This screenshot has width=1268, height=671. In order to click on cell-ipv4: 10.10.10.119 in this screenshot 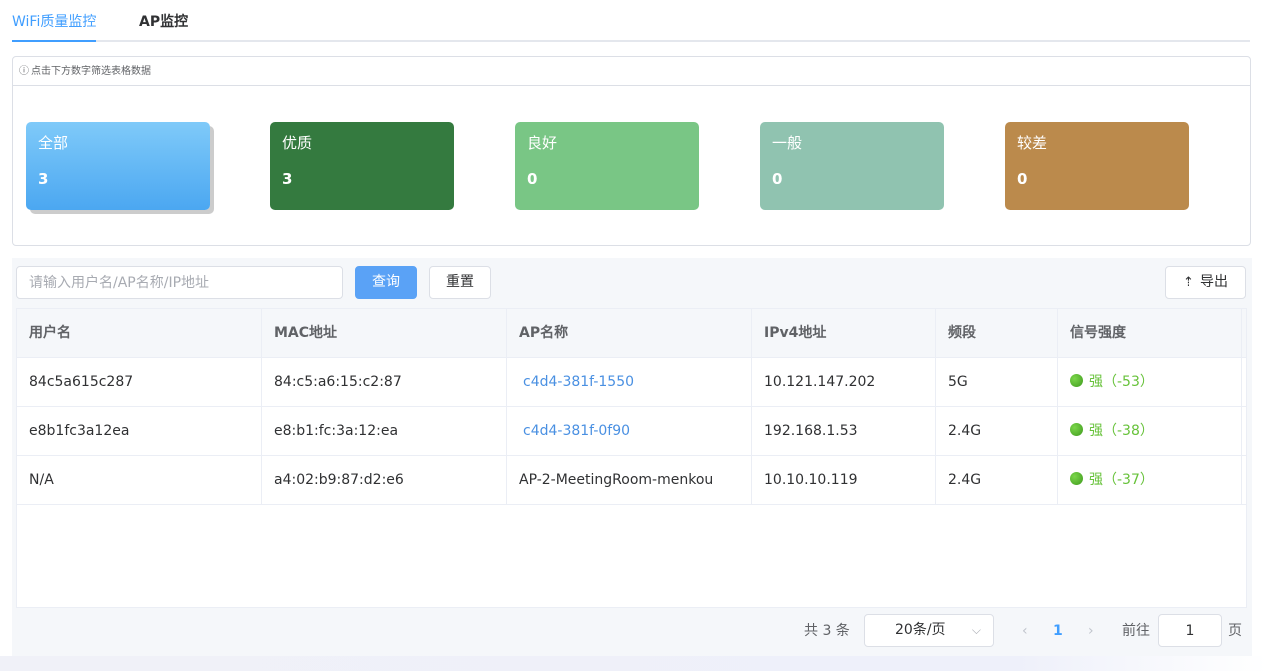, I will do `click(844, 480)`.